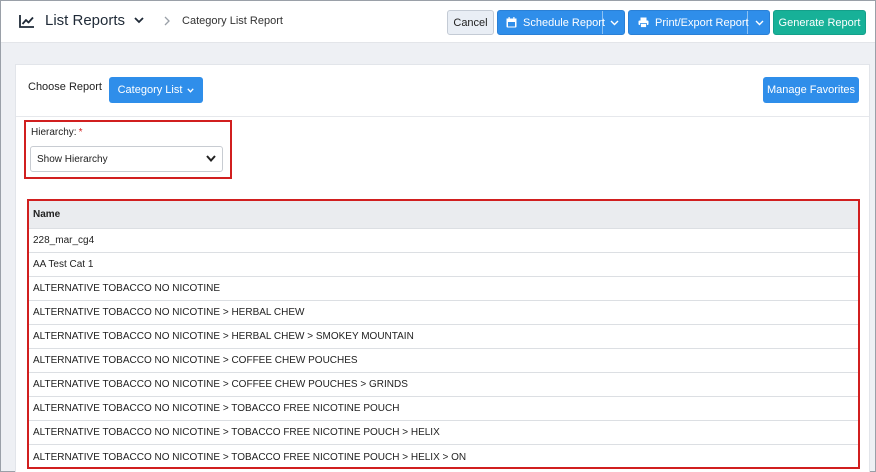 This screenshot has width=876, height=472. What do you see at coordinates (442, 116) in the screenshot?
I see `divider` at bounding box center [442, 116].